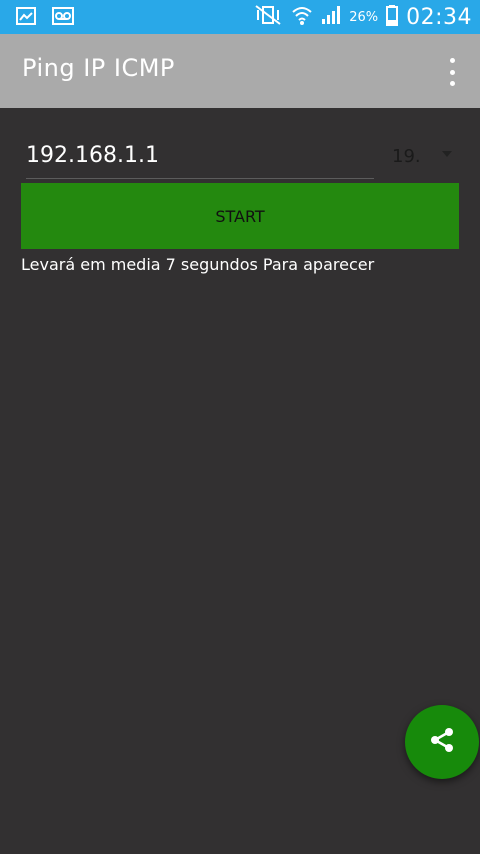  Describe the element at coordinates (447, 154) in the screenshot. I see `dropdown-arrow-icon` at that location.